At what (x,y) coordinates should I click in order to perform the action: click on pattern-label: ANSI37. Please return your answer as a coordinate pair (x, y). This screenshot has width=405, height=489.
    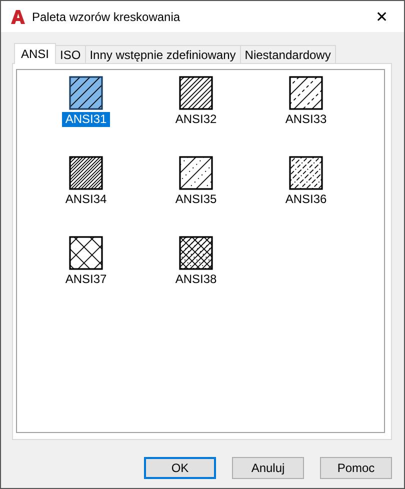
    Looking at the image, I should click on (86, 279).